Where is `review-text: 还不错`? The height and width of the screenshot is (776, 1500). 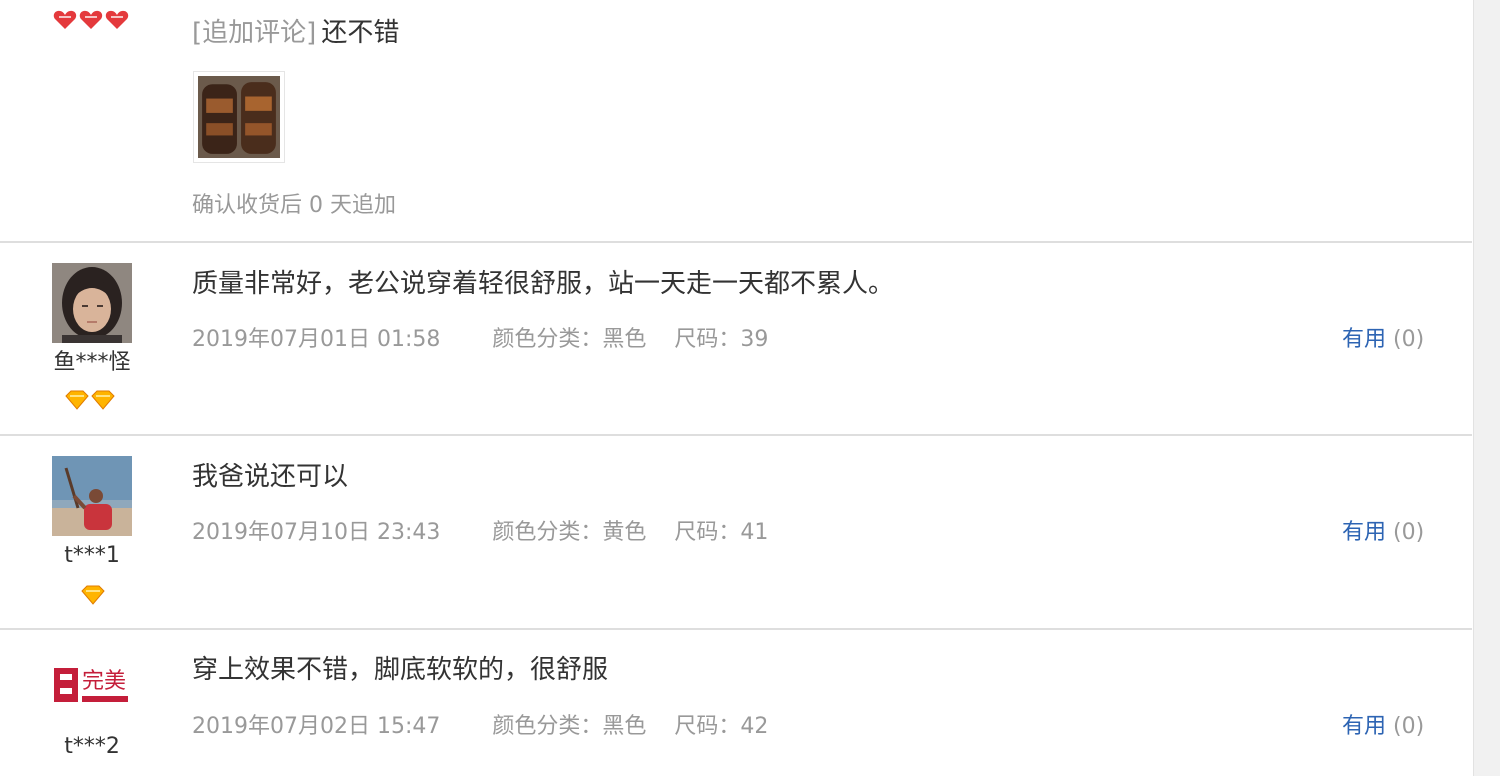
review-text: 还不错 is located at coordinates (360, 33).